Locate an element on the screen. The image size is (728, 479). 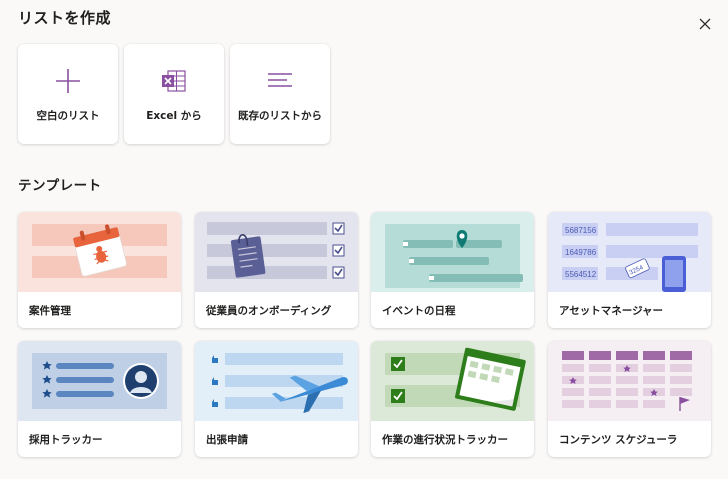
create-option-label: Excel から is located at coordinates (174, 116).